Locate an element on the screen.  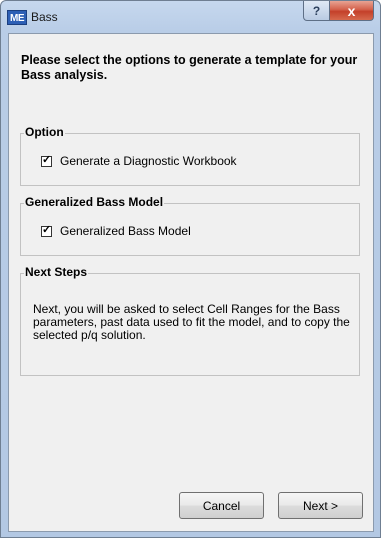
diagnostic-workbook-checkbox: ✓ is located at coordinates (46, 160).